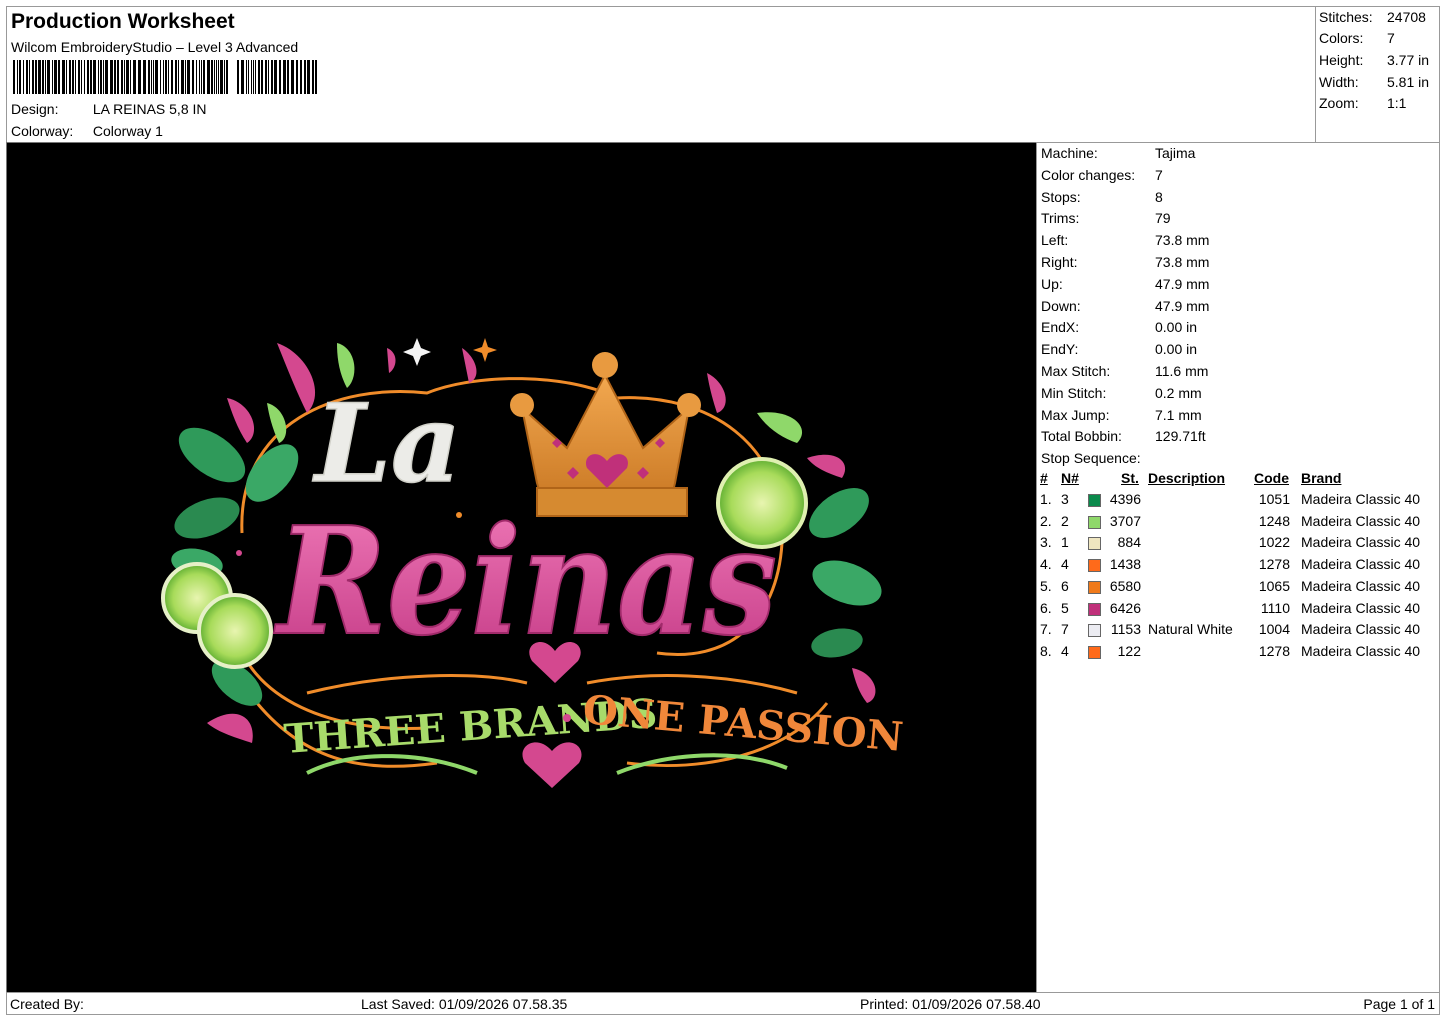 This screenshot has height=1021, width=1445. I want to click on property-row: Color changes: 7, so click(1102, 175).